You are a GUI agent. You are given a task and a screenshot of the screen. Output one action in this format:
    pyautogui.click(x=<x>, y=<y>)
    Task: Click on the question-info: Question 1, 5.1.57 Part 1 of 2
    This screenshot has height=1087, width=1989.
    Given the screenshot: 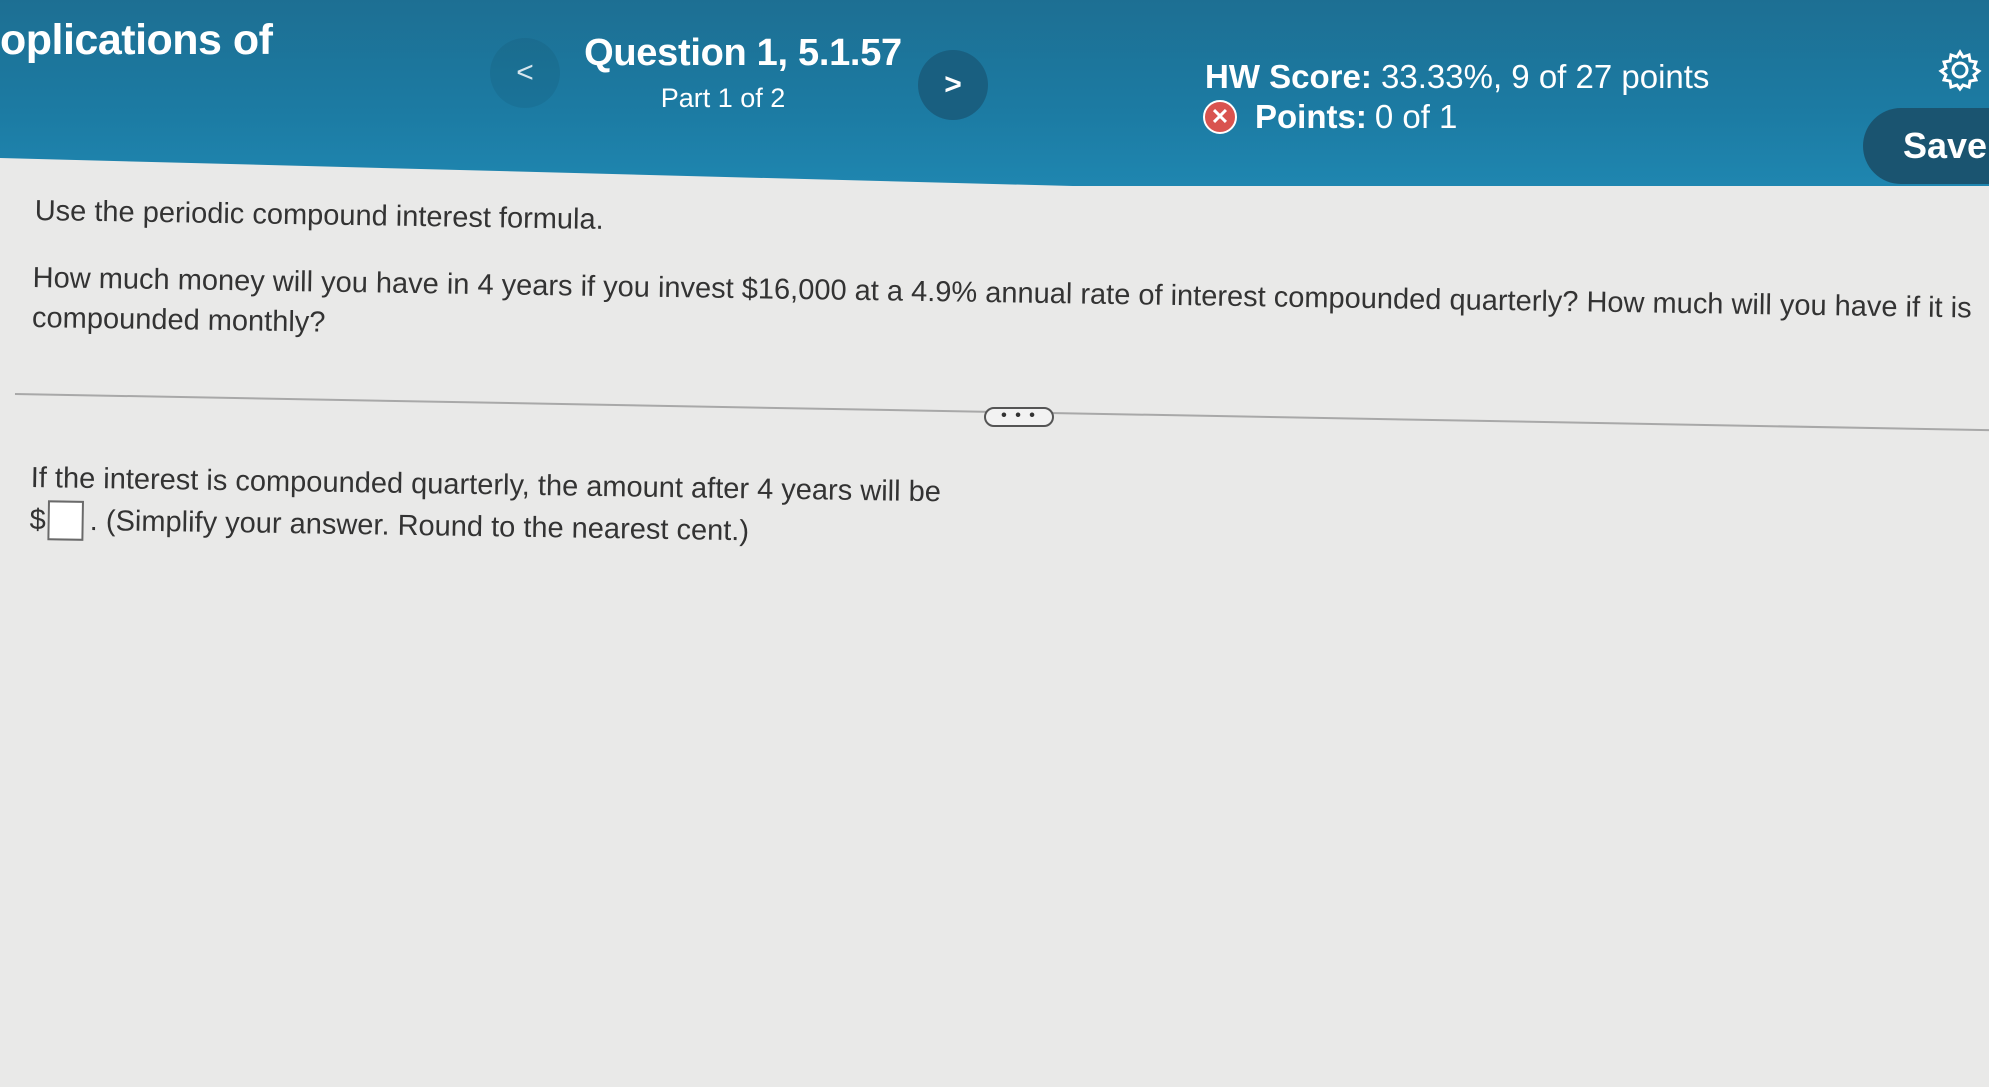 What is the action you would take?
    pyautogui.click(x=743, y=73)
    